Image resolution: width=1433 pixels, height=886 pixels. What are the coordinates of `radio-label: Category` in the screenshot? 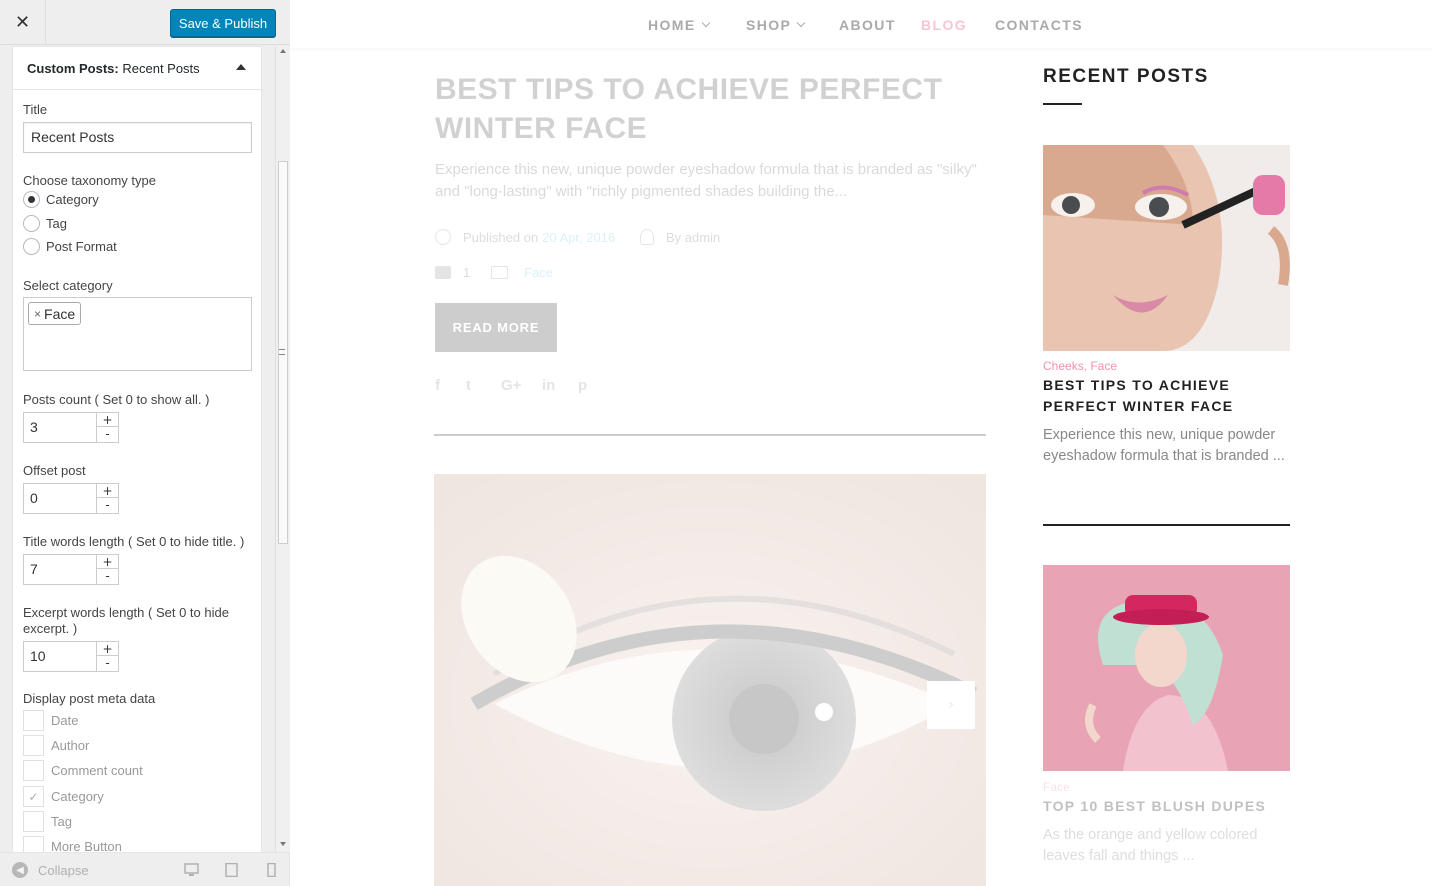 It's located at (72, 199).